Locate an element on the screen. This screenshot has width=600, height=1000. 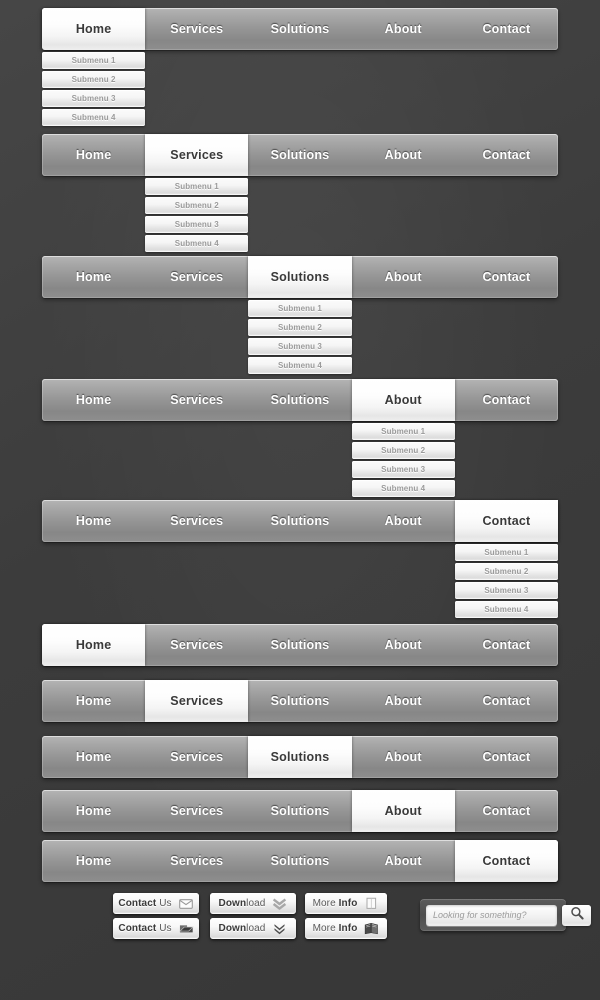
navbar-contact: Home Services Solutions About Contact is located at coordinates (300, 861).